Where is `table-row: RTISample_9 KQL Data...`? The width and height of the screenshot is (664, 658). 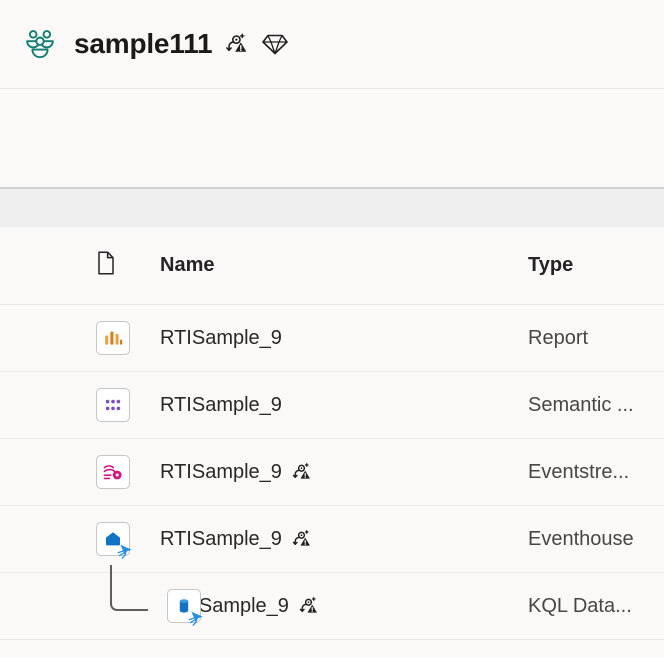
table-row: RTISample_9 KQL Data... is located at coordinates (332, 602).